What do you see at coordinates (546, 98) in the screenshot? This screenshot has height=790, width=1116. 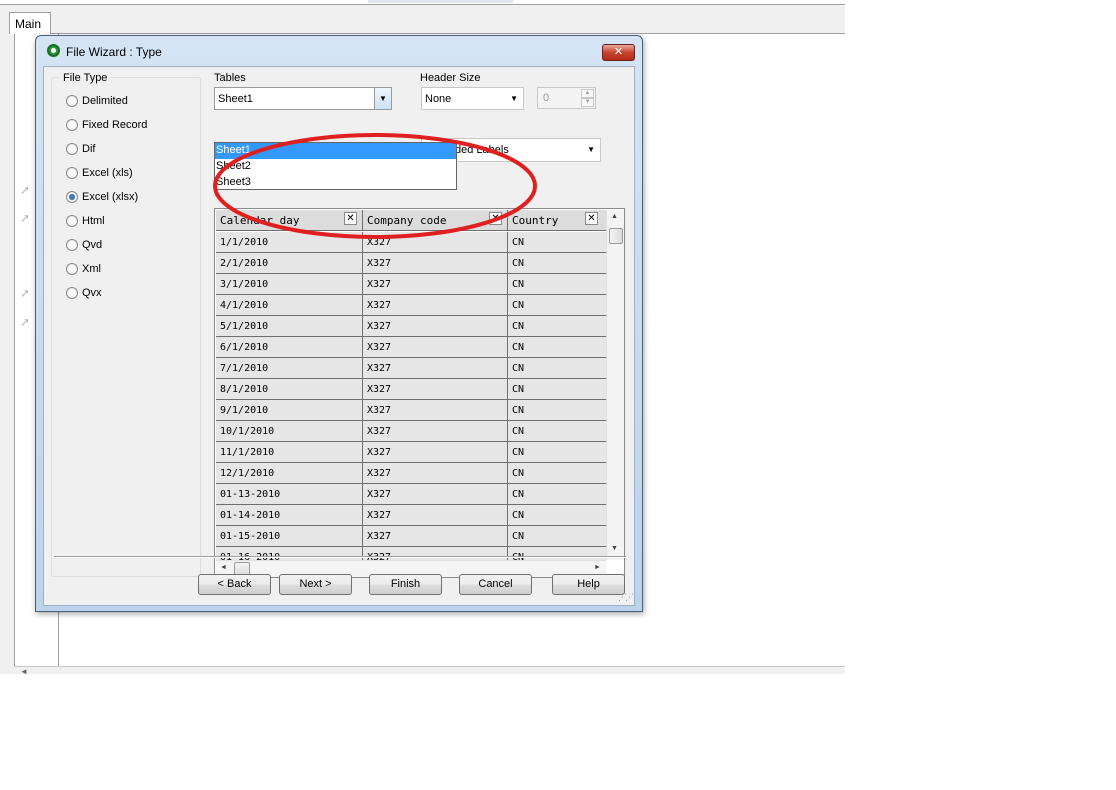 I see `header-size-spinner-value: 0` at bounding box center [546, 98].